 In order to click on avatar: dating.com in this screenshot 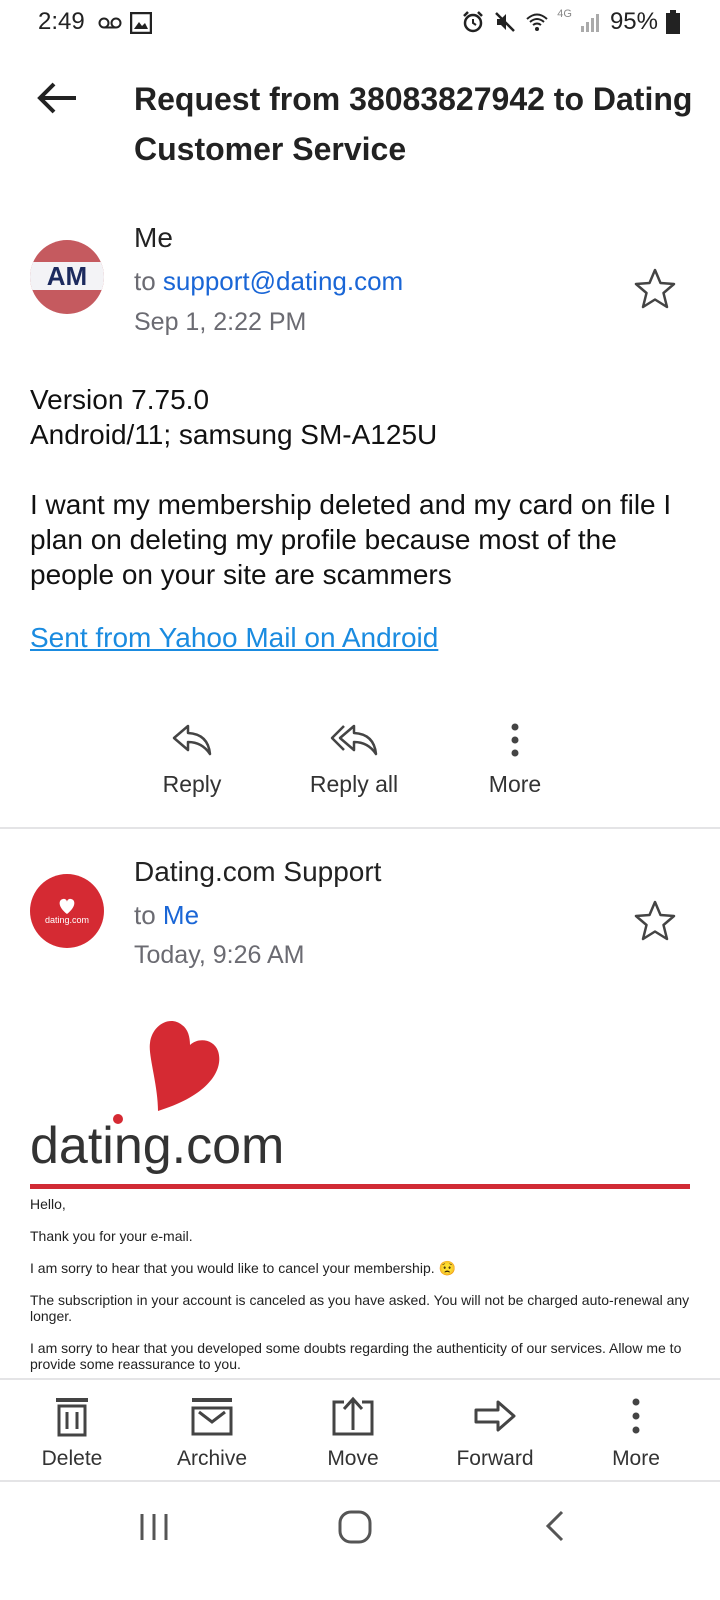, I will do `click(67, 911)`.